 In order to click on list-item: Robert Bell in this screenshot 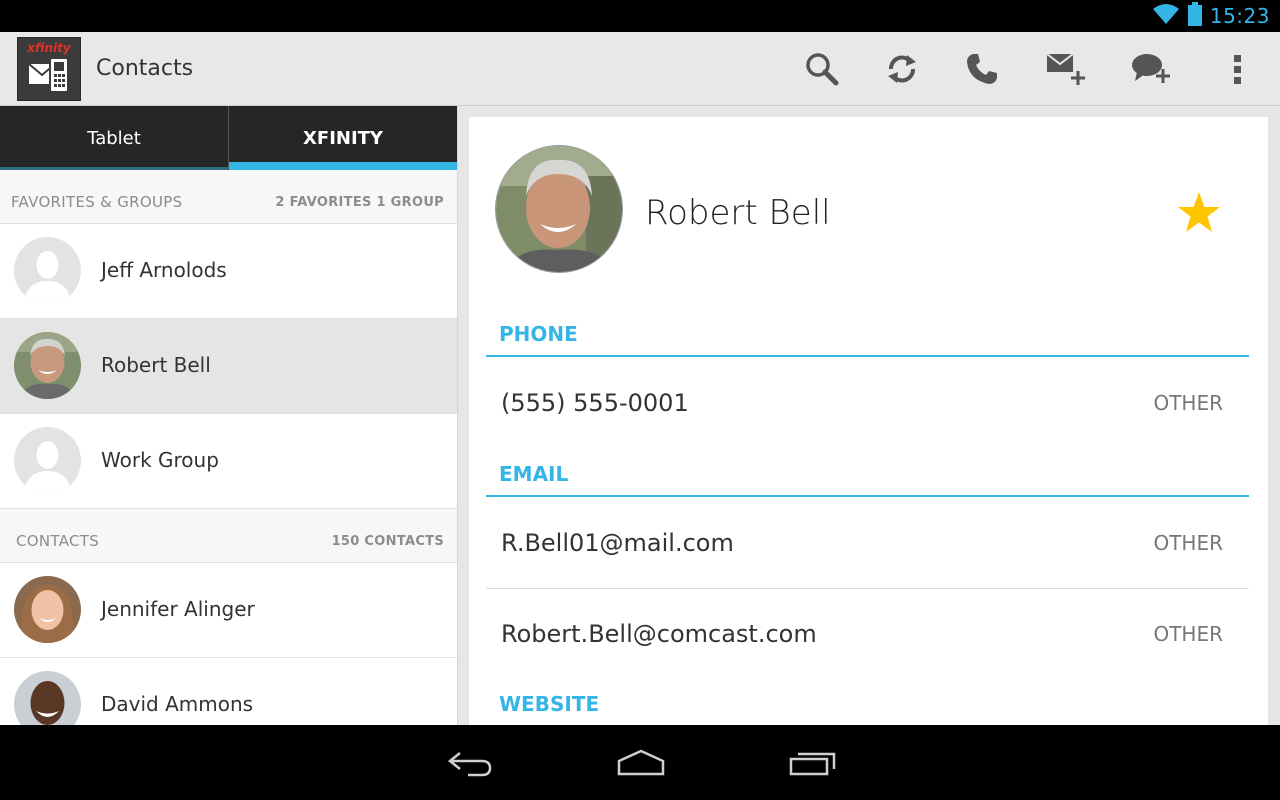, I will do `click(228, 366)`.